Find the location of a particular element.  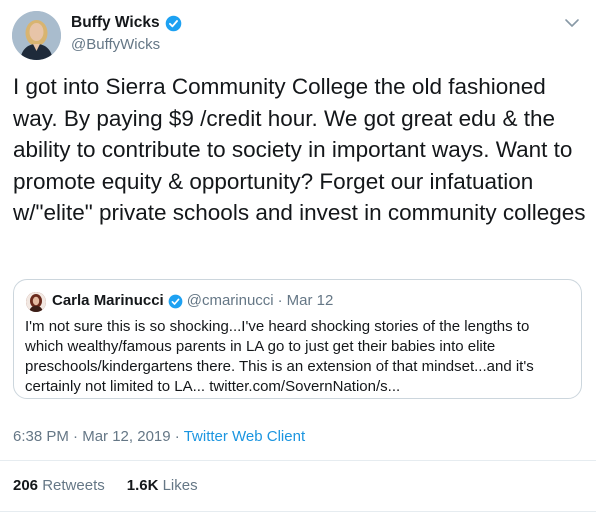

chevron-down-icon is located at coordinates (572, 23).